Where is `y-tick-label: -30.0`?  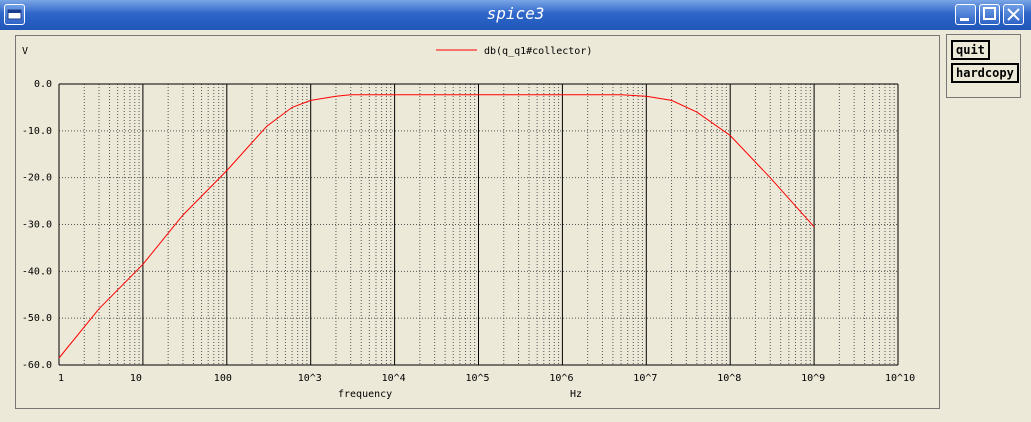
y-tick-label: -30.0 is located at coordinates (37, 225).